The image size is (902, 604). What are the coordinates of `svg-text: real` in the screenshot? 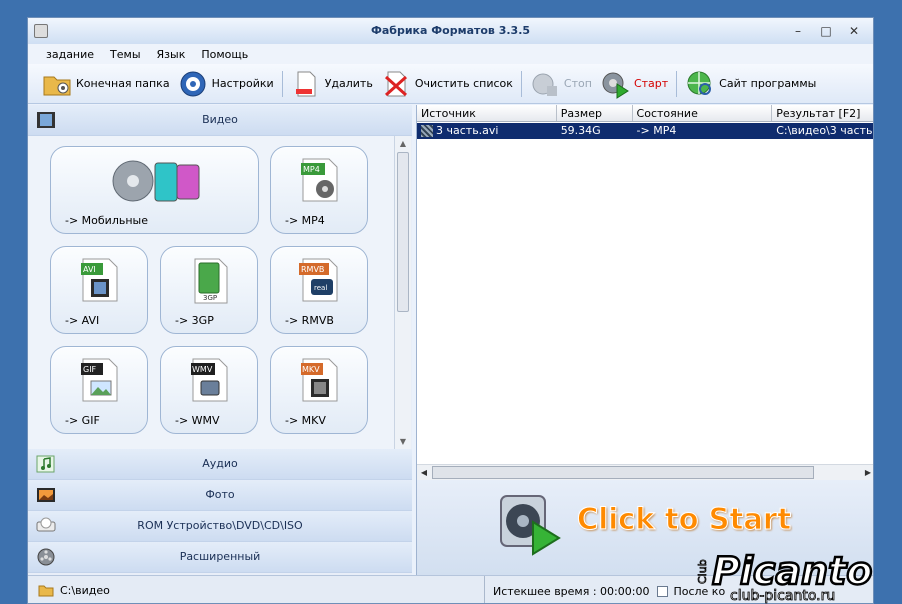 It's located at (320, 288).